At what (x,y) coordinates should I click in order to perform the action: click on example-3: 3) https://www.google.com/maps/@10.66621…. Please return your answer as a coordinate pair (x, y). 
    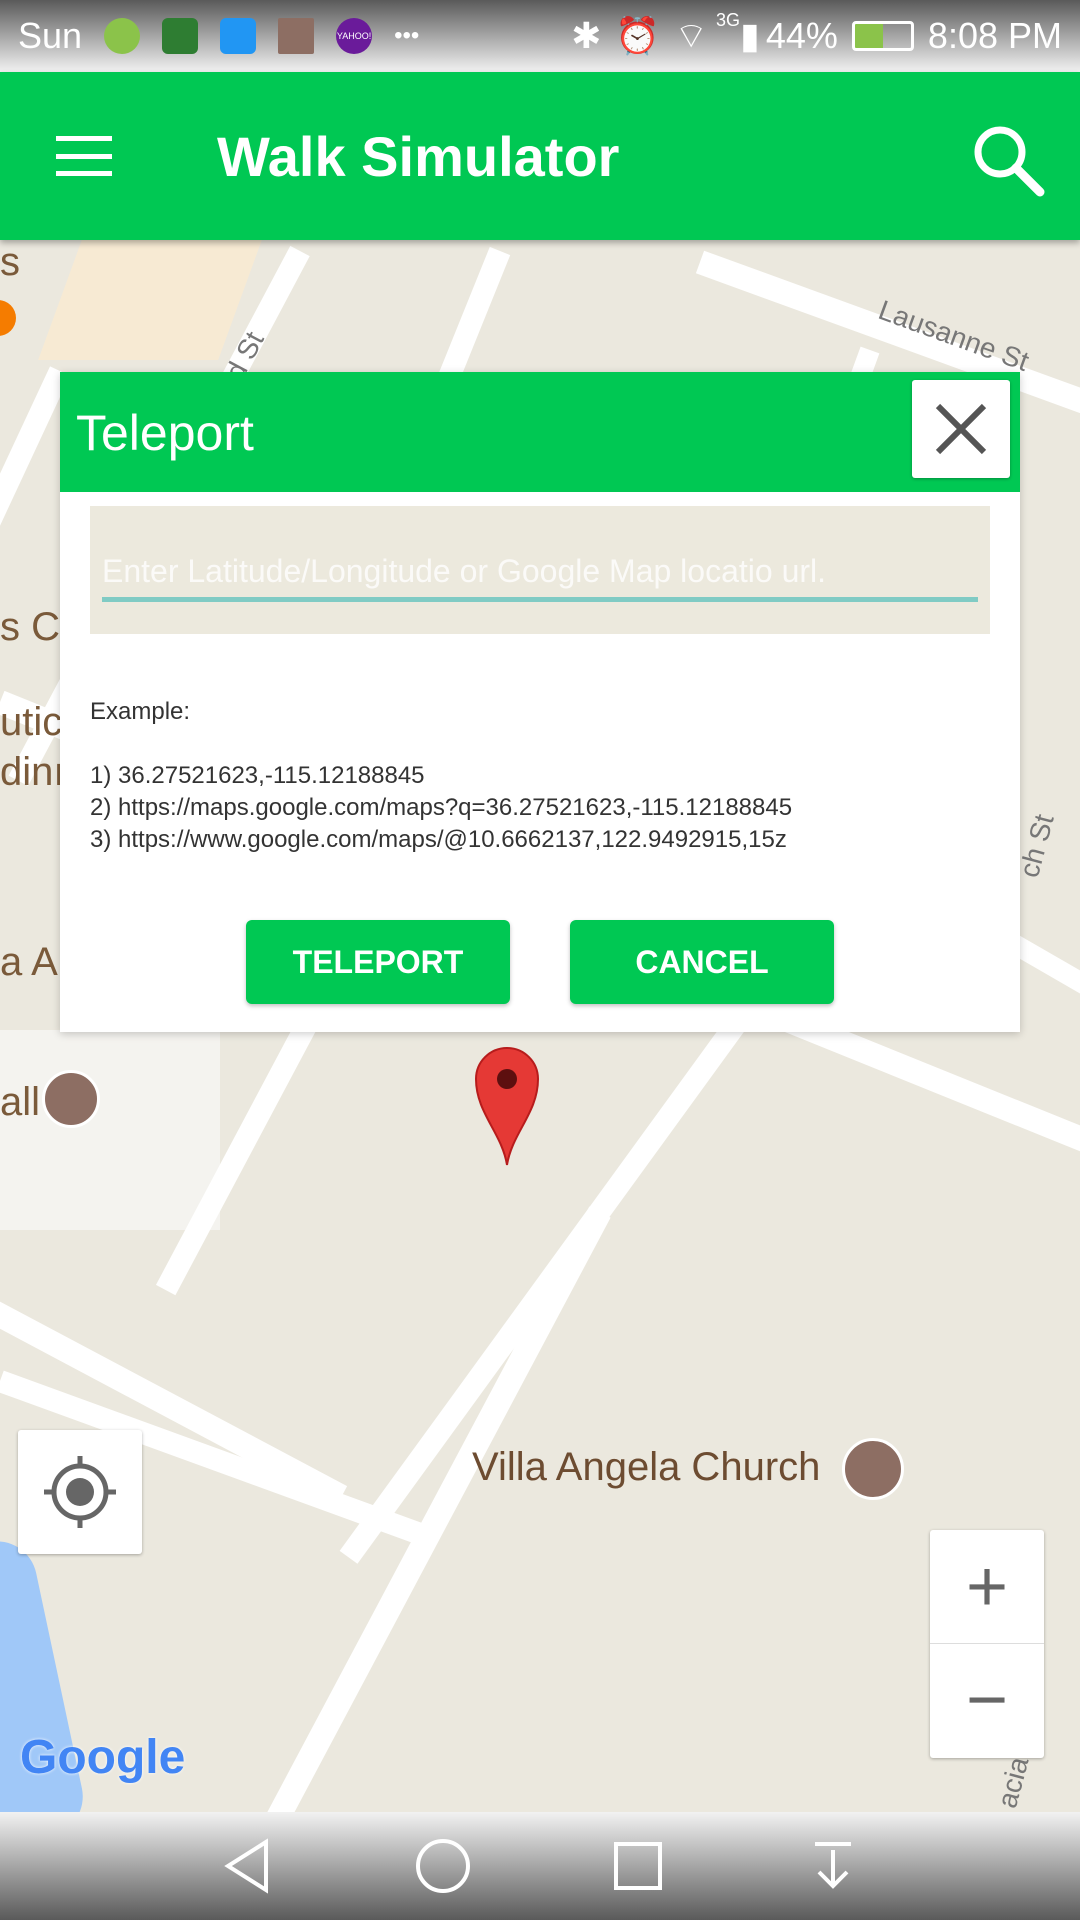
    Looking at the image, I should click on (438, 839).